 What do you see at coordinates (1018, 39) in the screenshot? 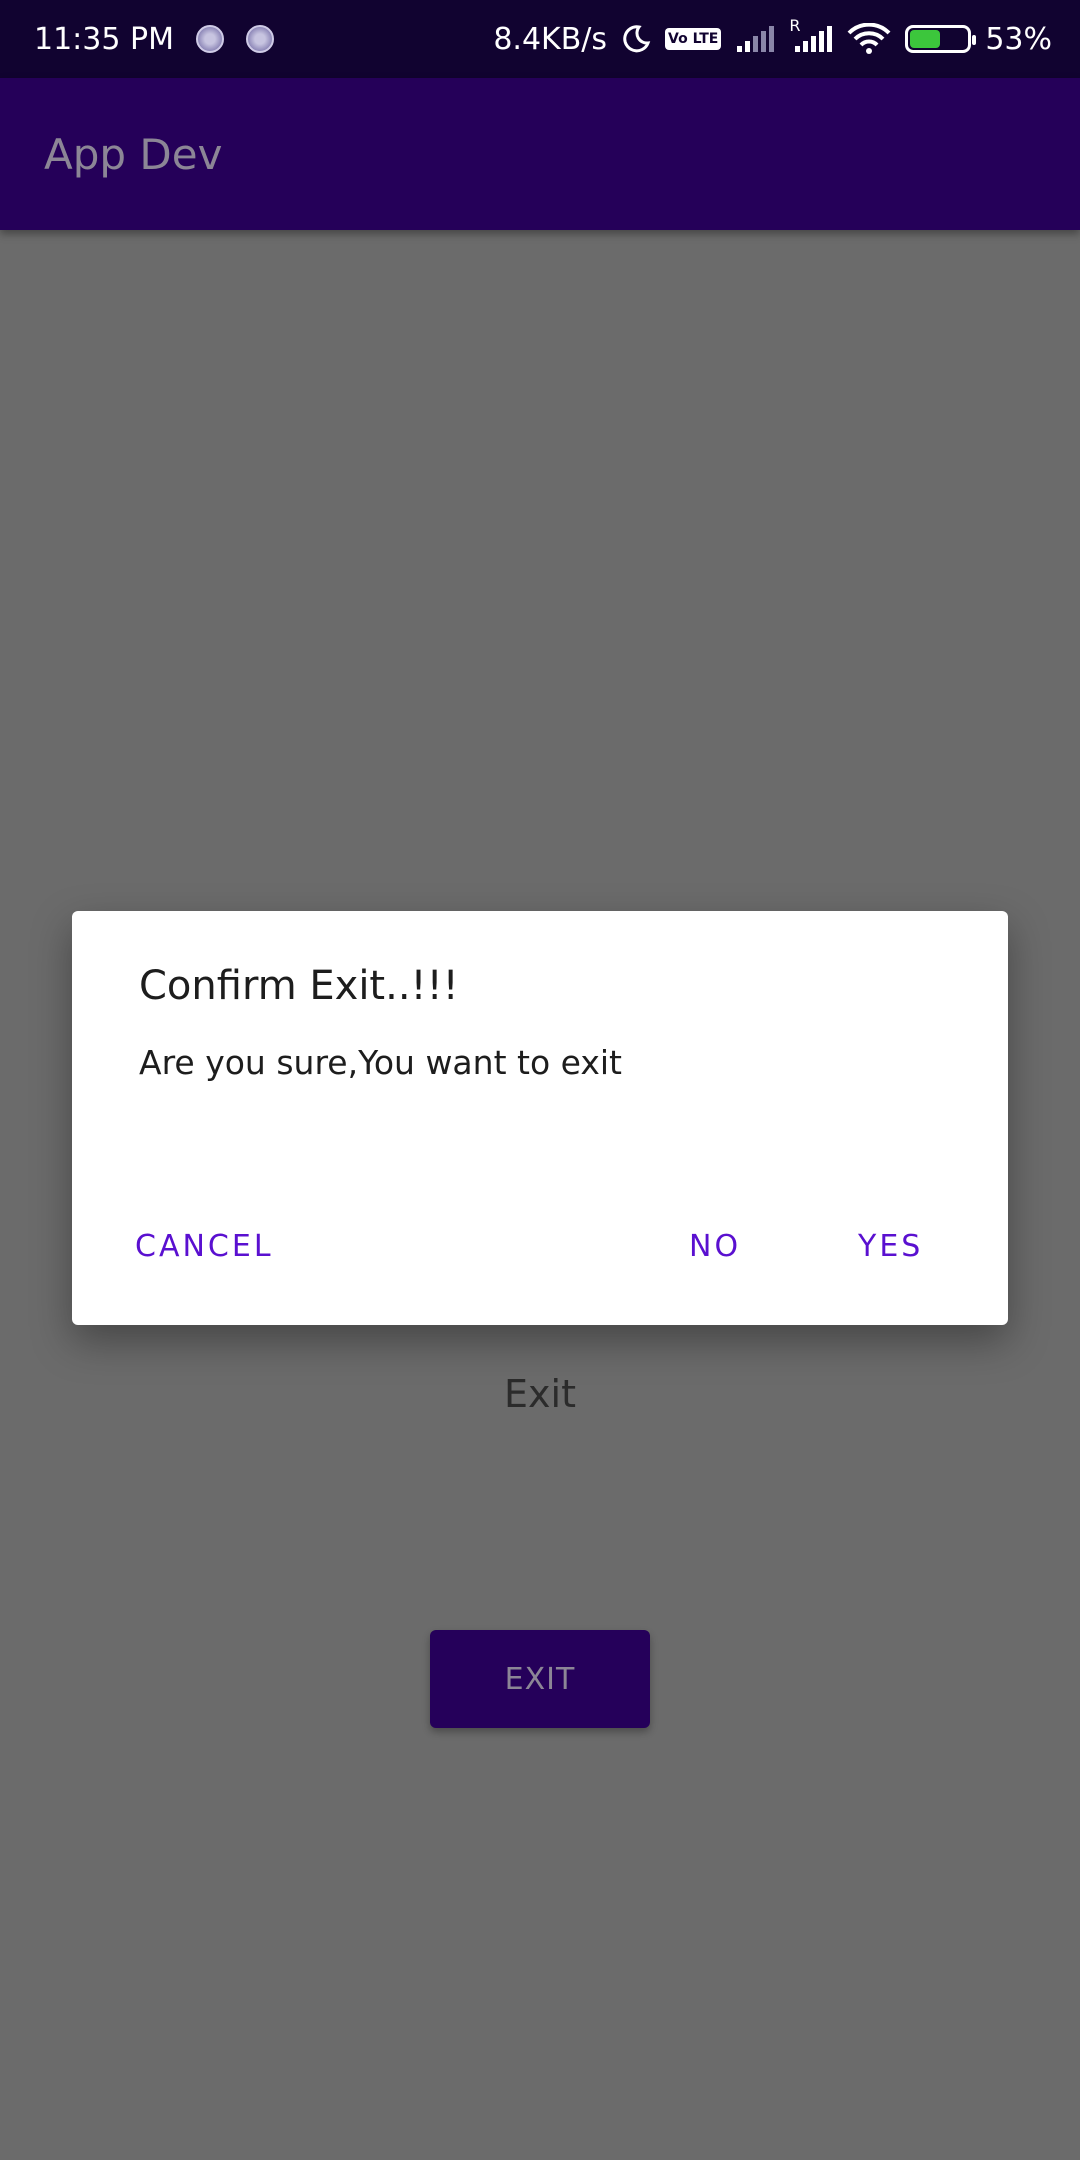
I see `battery-percent: 53%` at bounding box center [1018, 39].